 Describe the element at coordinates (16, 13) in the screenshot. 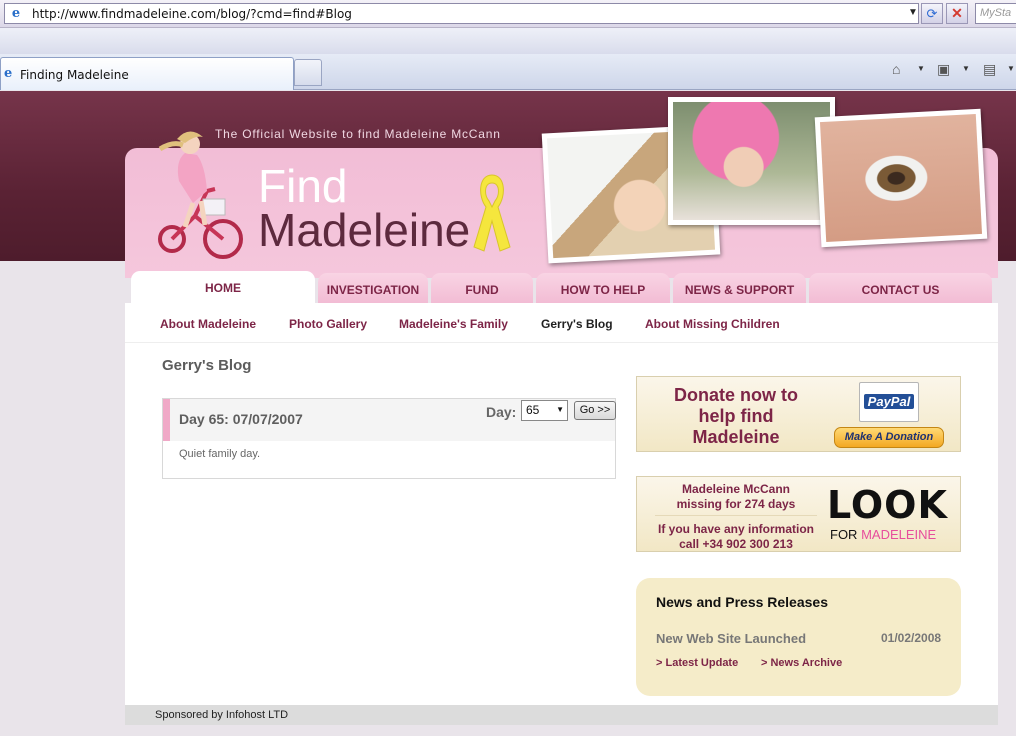

I see `ie-page-icon: e` at that location.